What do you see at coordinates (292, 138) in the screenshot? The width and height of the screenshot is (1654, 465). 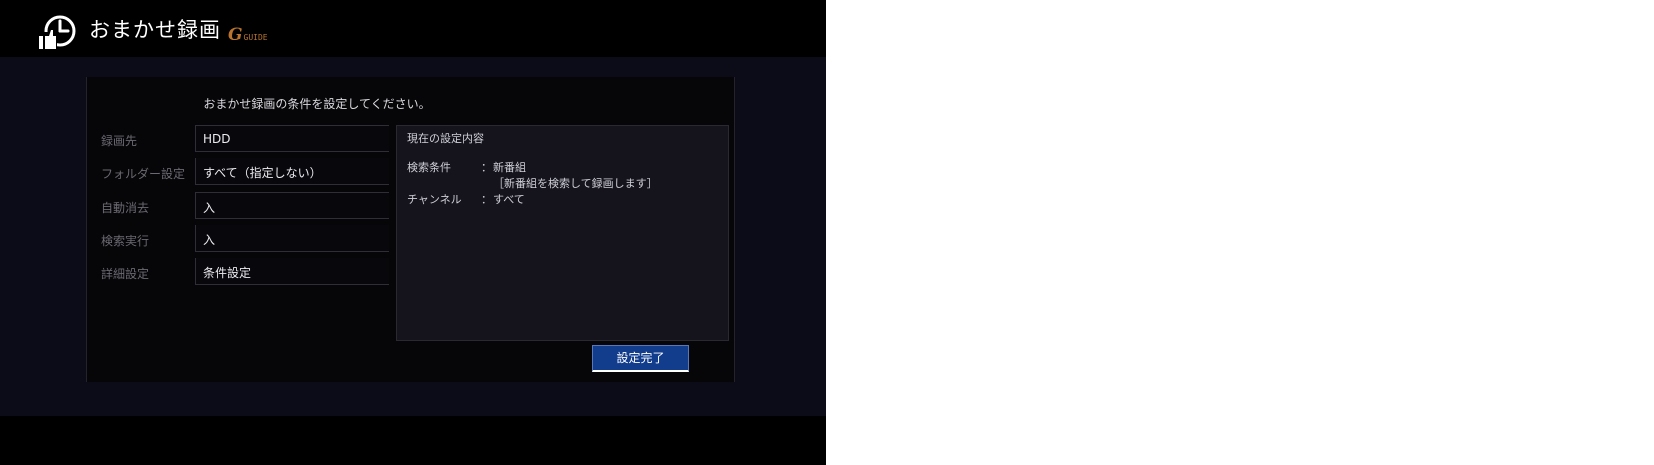 I see `setting-value-field: HDD` at bounding box center [292, 138].